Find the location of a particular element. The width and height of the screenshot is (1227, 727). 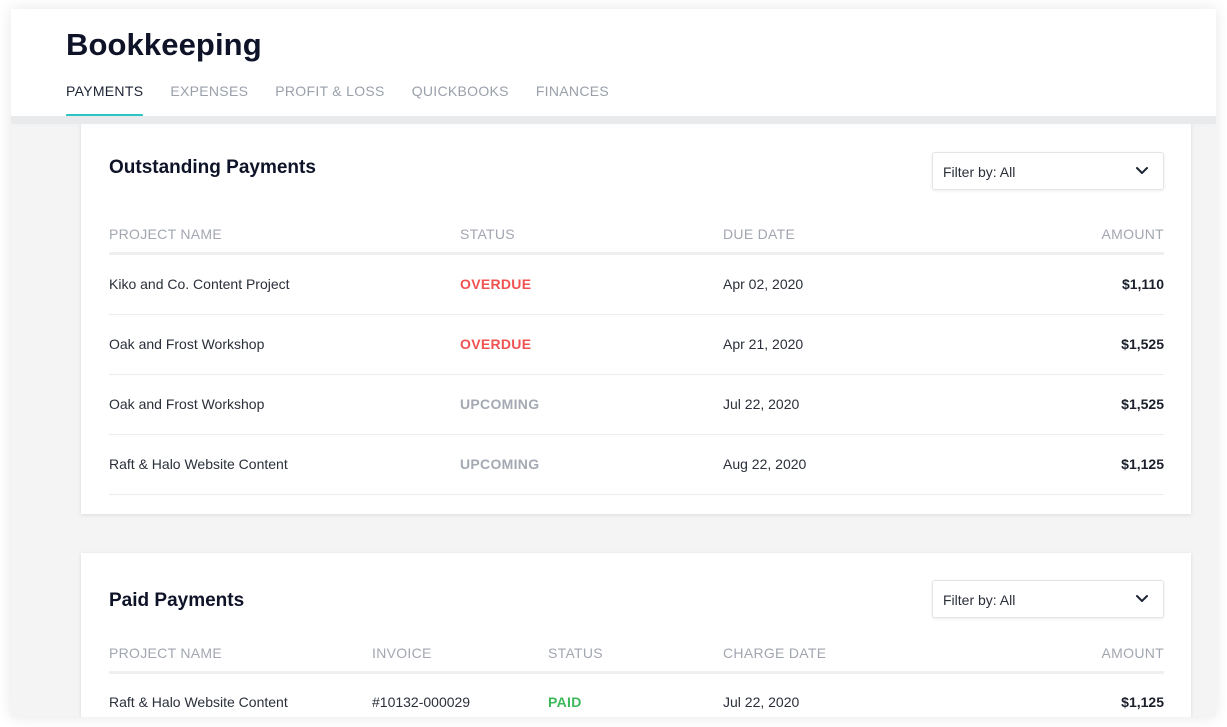

column-header-invoice: INVOICE is located at coordinates (402, 653).